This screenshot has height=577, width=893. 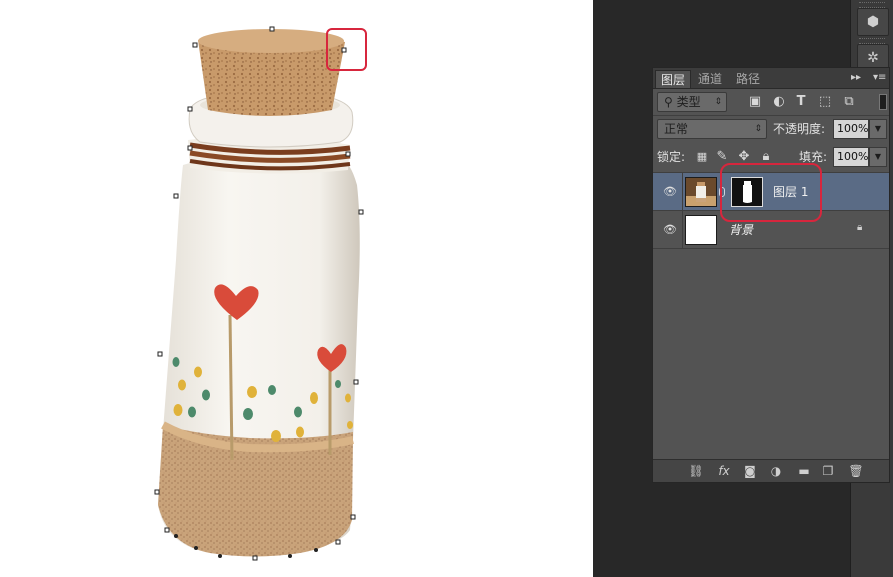 I want to click on blend-mode-select: 正常 ⇕, so click(x=712, y=129).